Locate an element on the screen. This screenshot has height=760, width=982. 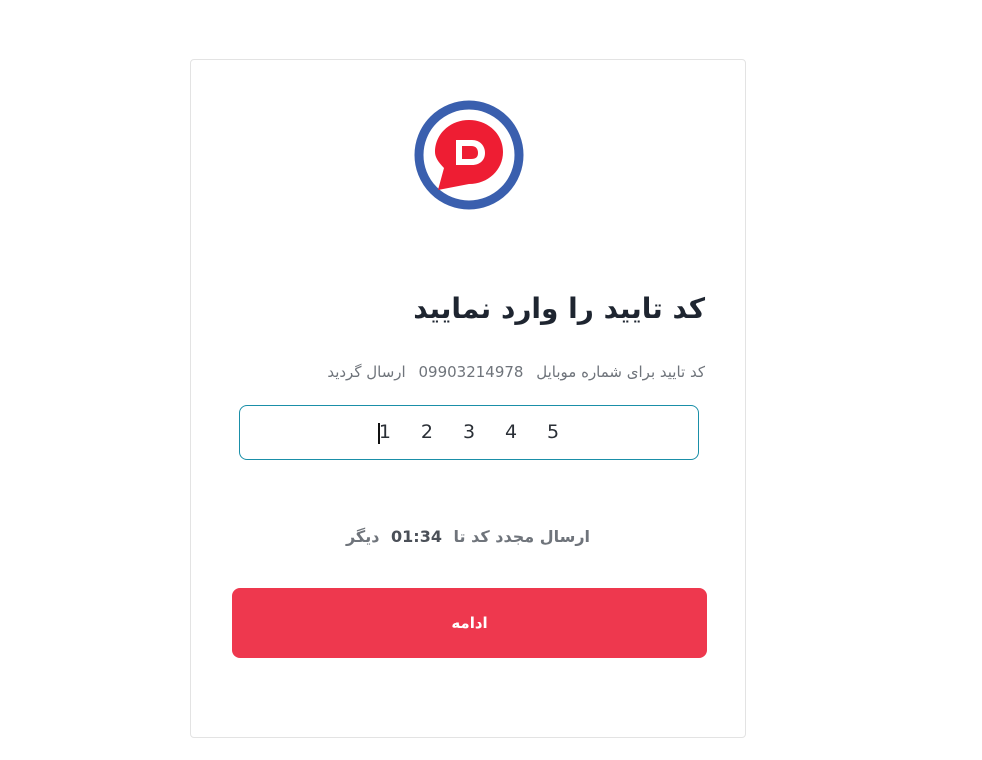
otp-digit-5: 5 is located at coordinates (553, 432).